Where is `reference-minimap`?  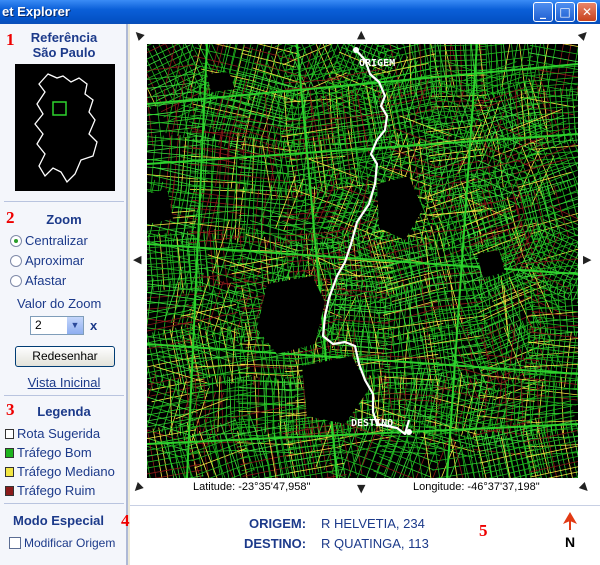 reference-minimap is located at coordinates (65, 127).